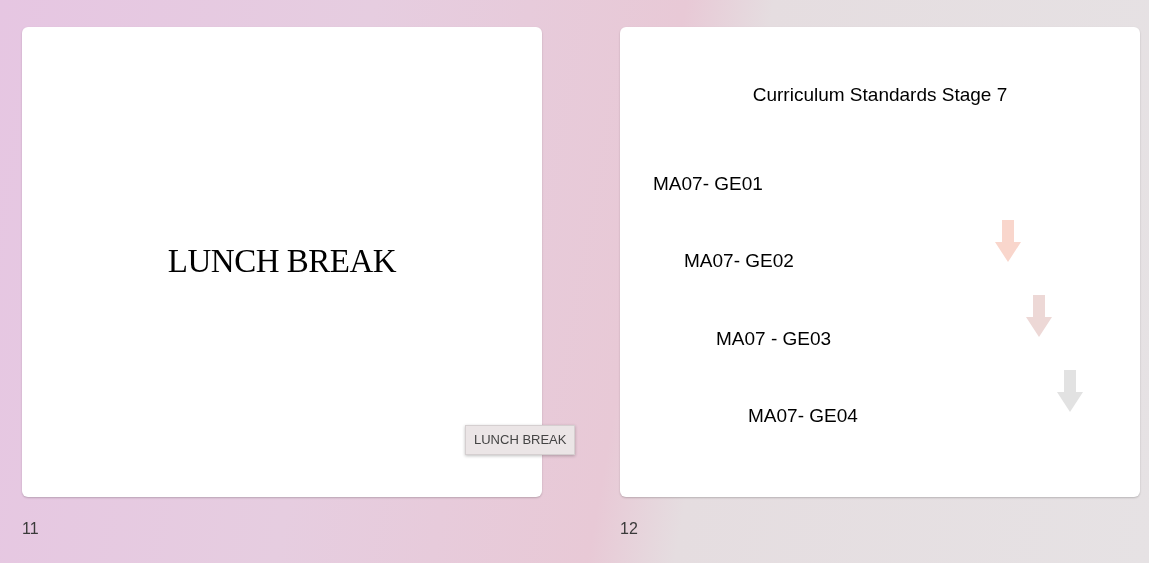  I want to click on slide-bullet: MA07- GE02, so click(739, 261).